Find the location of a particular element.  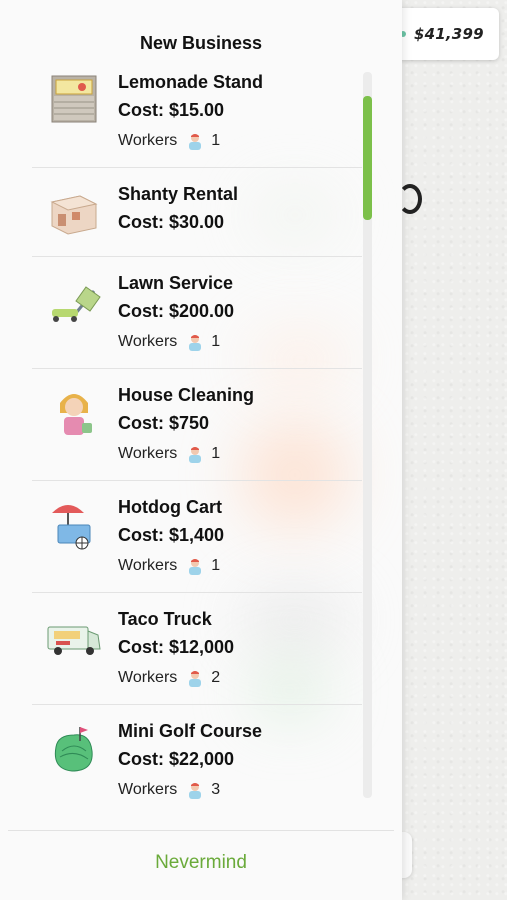

business-row-mini-golf-course: Mini Golf Course Cost: $22,000 Workers 3 is located at coordinates (197, 752).